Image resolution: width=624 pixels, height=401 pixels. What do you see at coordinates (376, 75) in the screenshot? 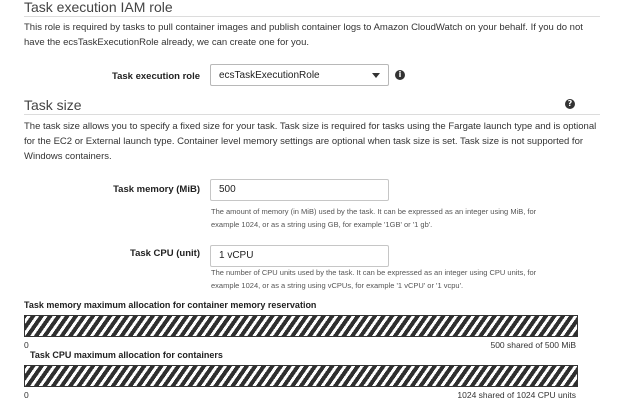
I see `chevron-down-icon` at bounding box center [376, 75].